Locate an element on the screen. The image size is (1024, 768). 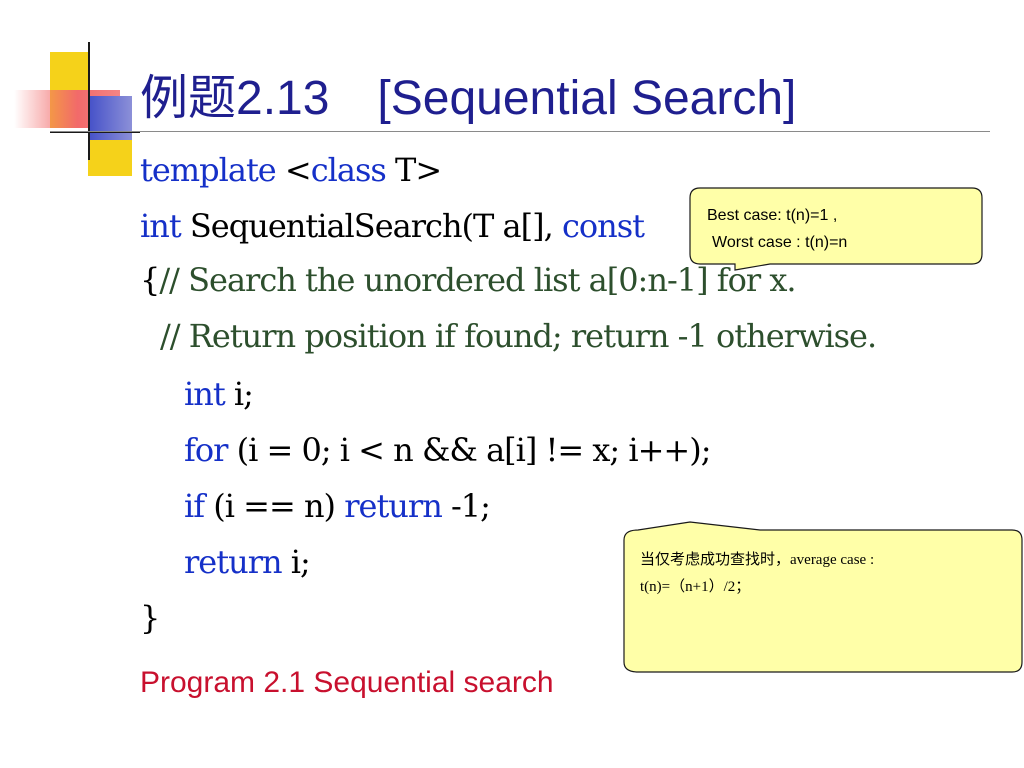
program-caption: Program 2.1 Sequential search is located at coordinates (347, 682).